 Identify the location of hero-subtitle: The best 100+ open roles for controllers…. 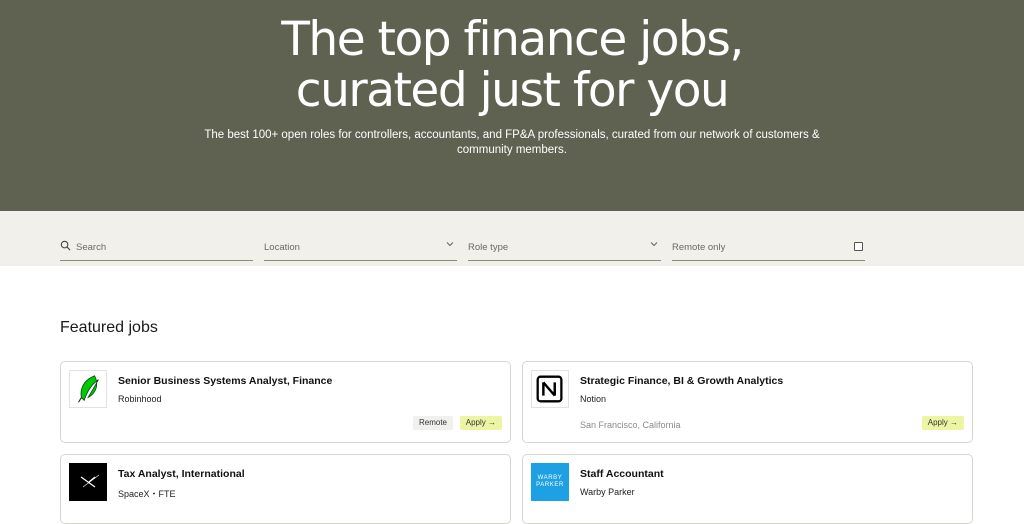
(512, 142).